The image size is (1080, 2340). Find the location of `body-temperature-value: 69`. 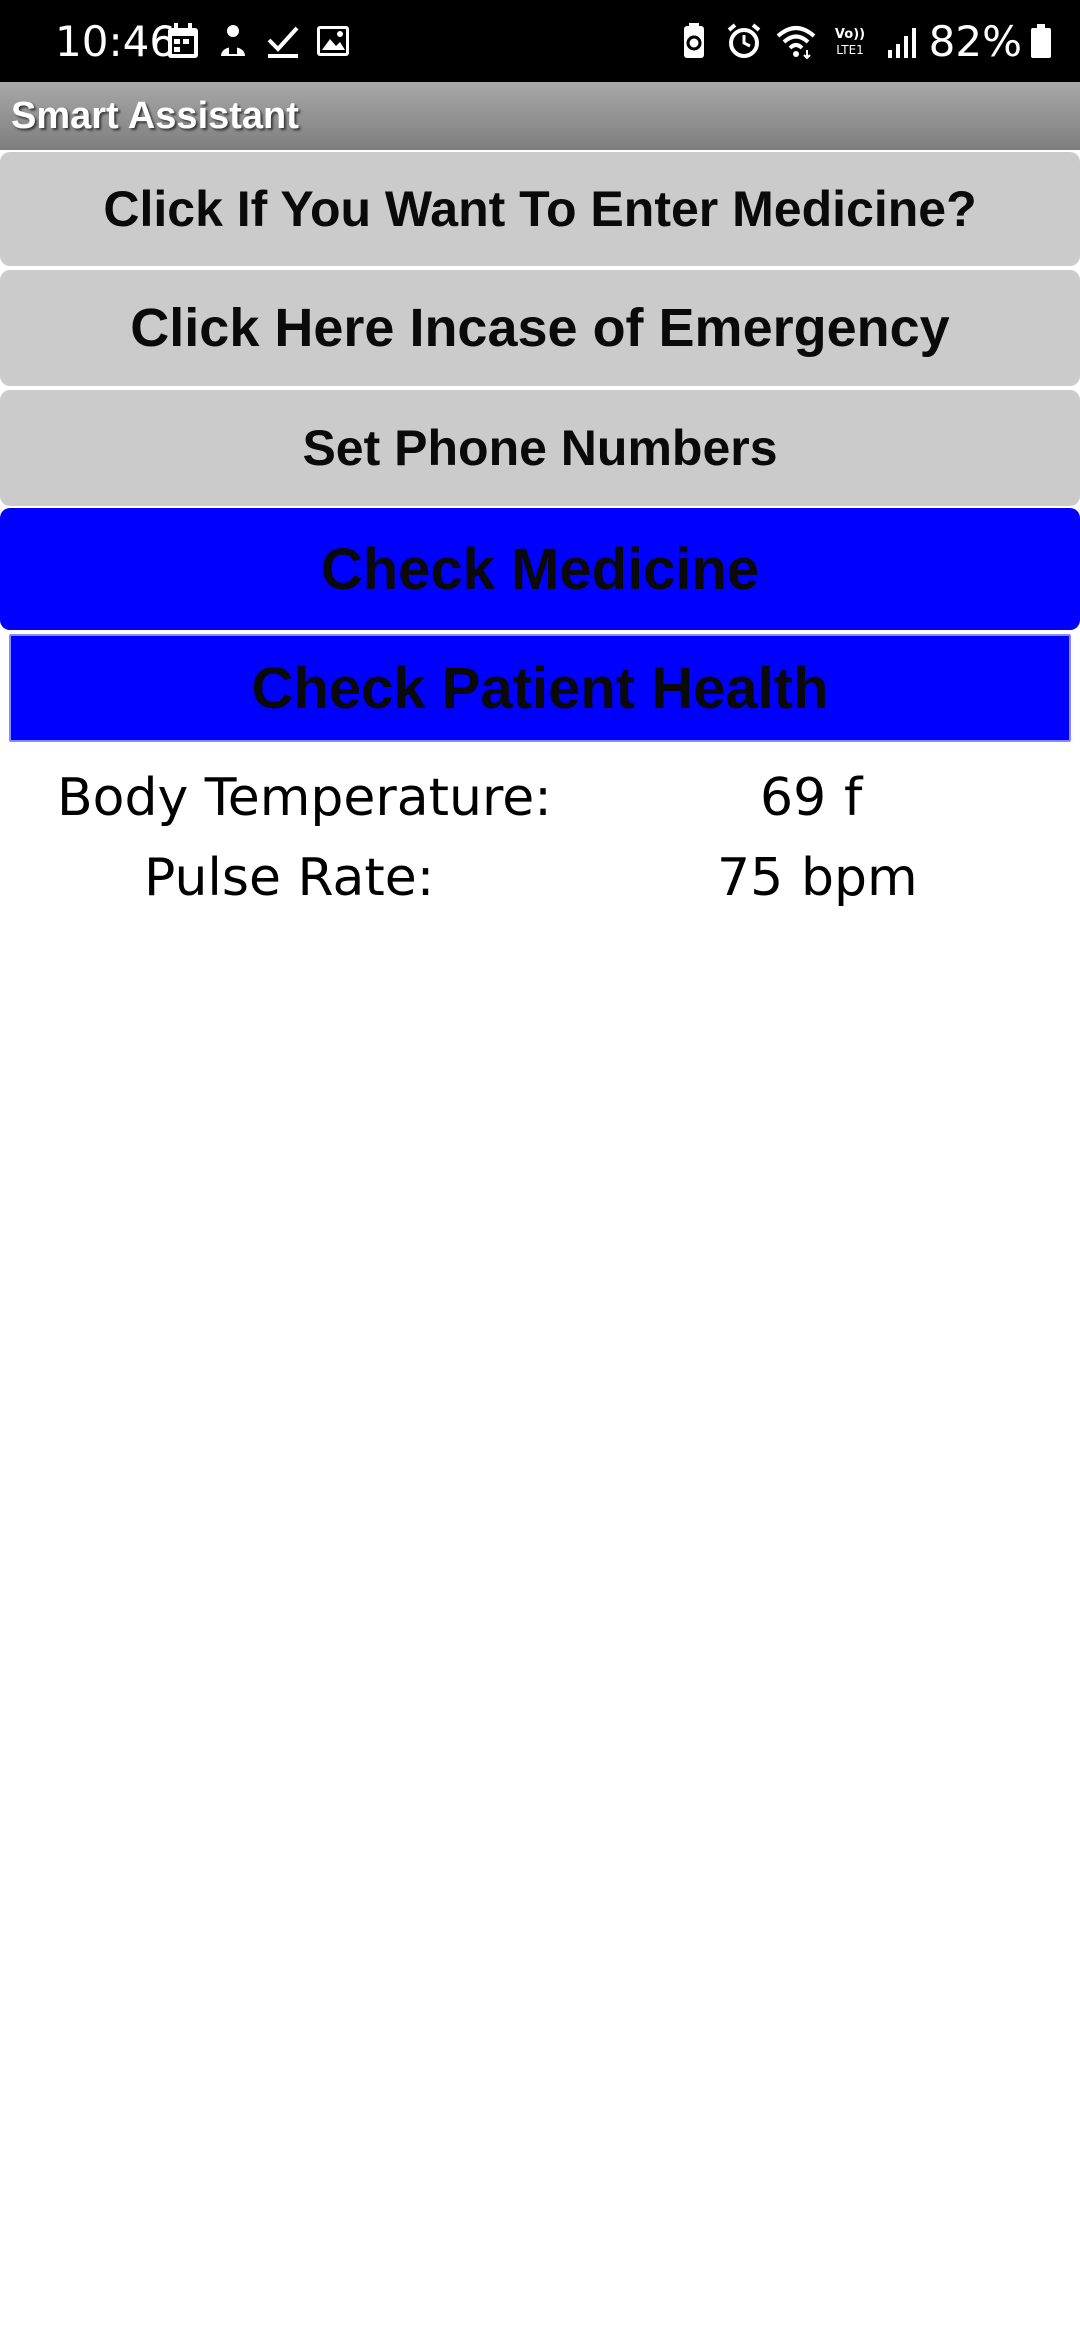

body-temperature-value: 69 is located at coordinates (793, 798).